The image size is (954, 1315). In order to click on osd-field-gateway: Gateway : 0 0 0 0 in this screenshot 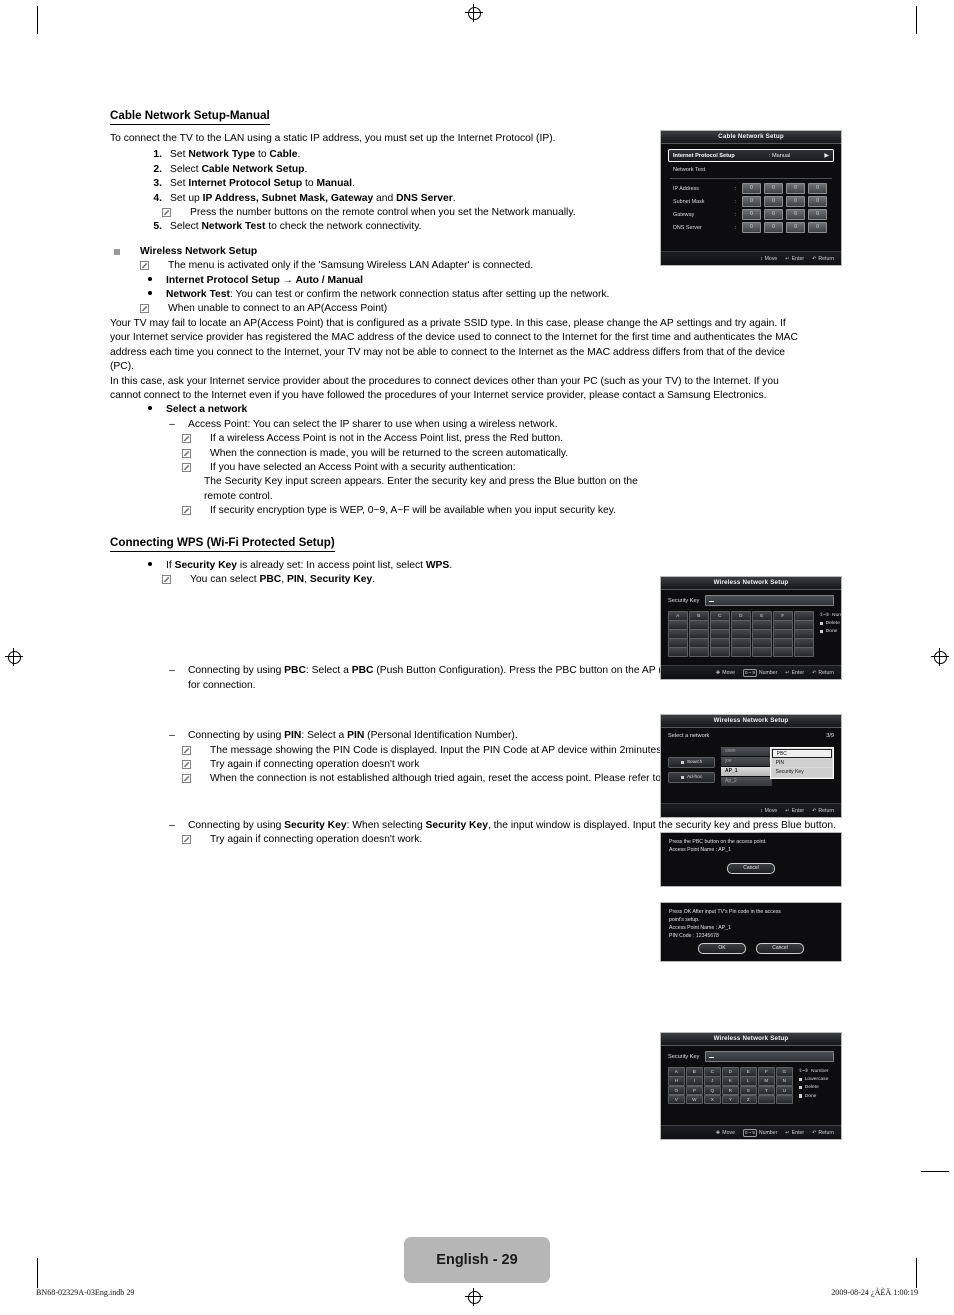, I will do `click(751, 214)`.